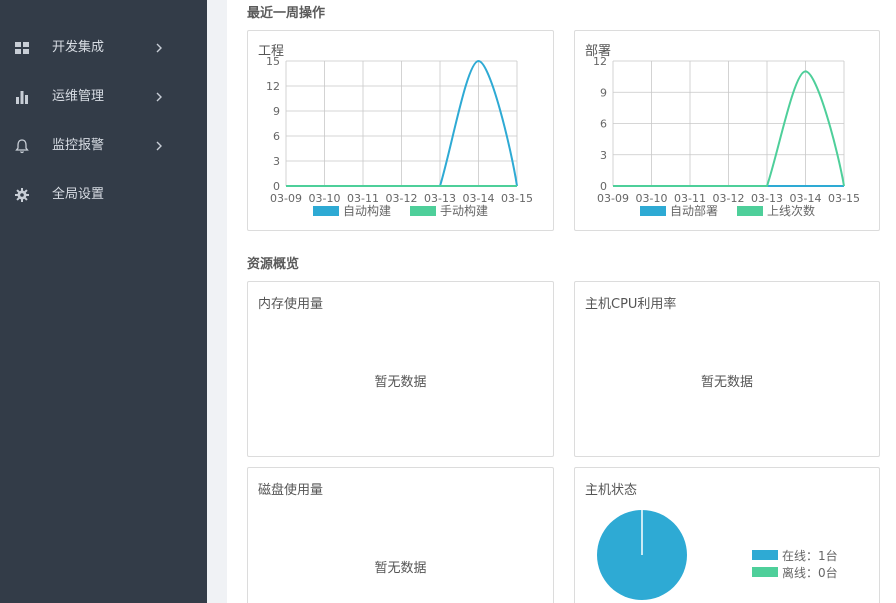 Image resolution: width=896 pixels, height=603 pixels. What do you see at coordinates (631, 304) in the screenshot?
I see `card-title: 主机CPU利用率` at bounding box center [631, 304].